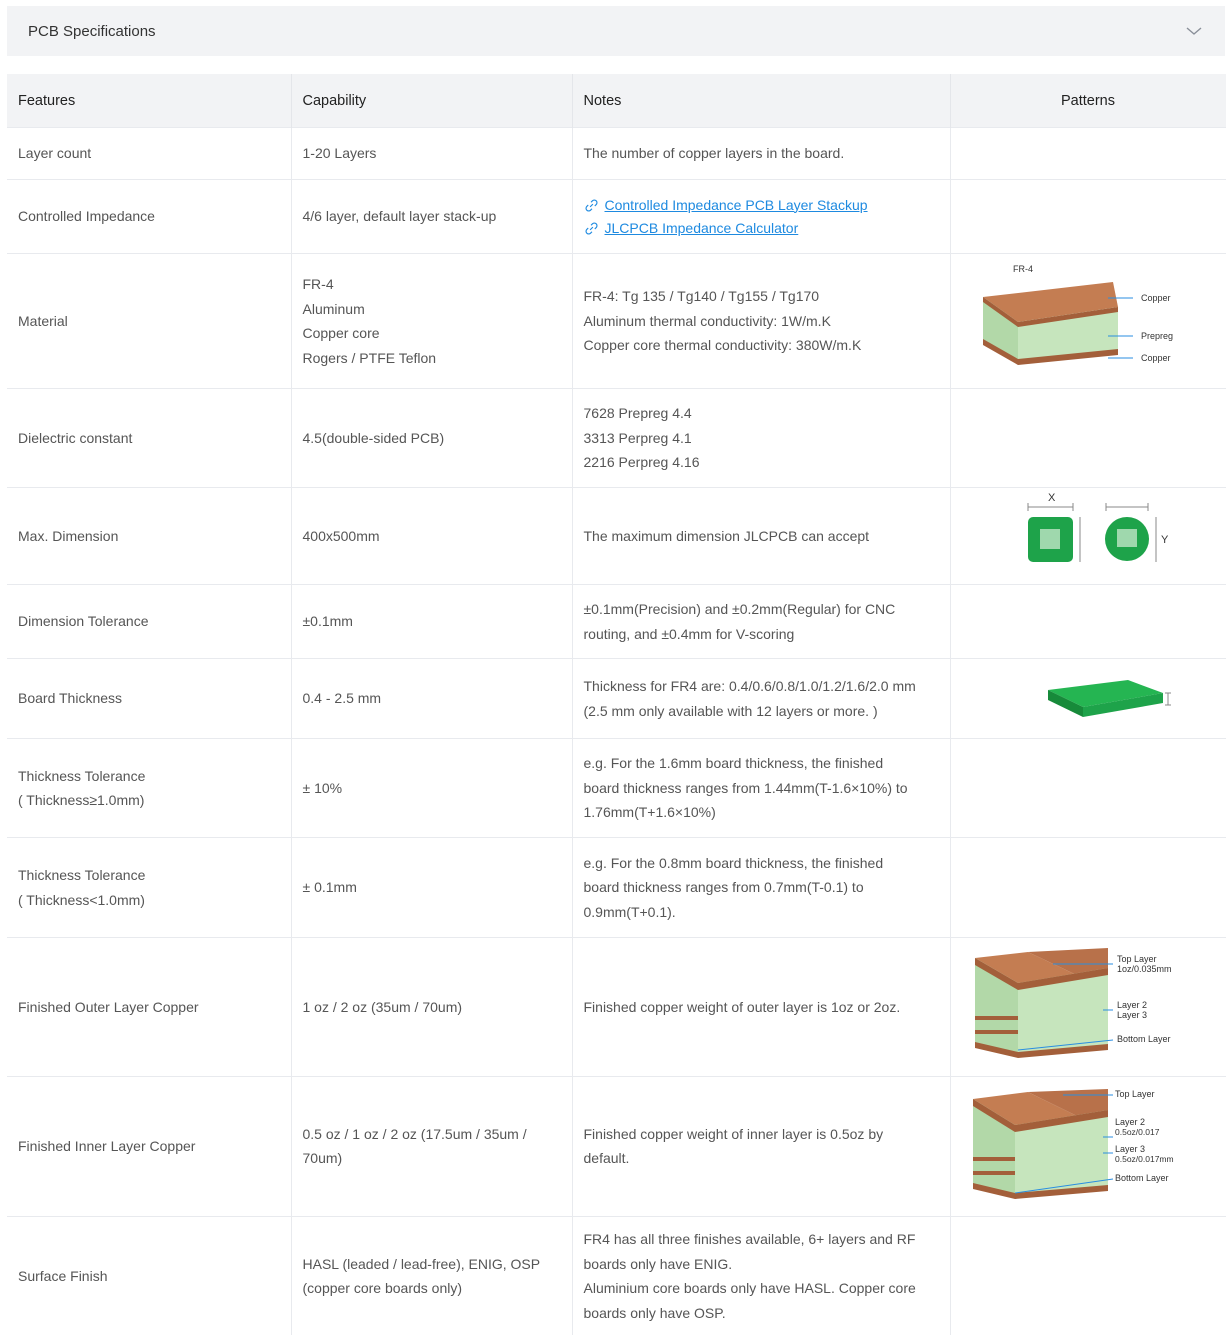  I want to click on capability-text: 0.5 oz / 1 oz / 2 oz (17.5um / 35um /, so click(414, 1133).